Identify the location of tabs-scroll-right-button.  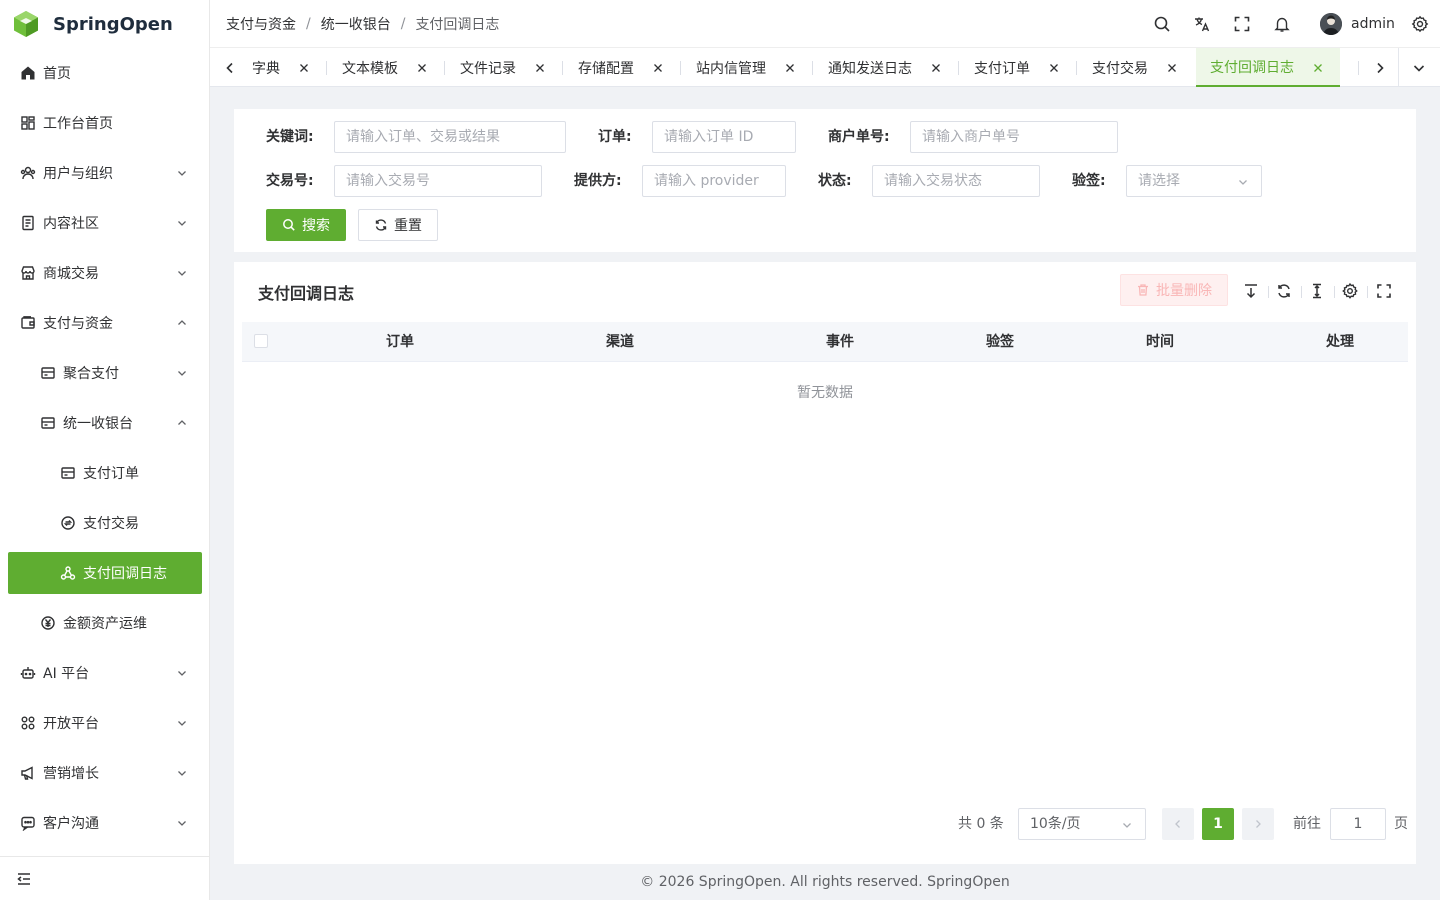
(1380, 67).